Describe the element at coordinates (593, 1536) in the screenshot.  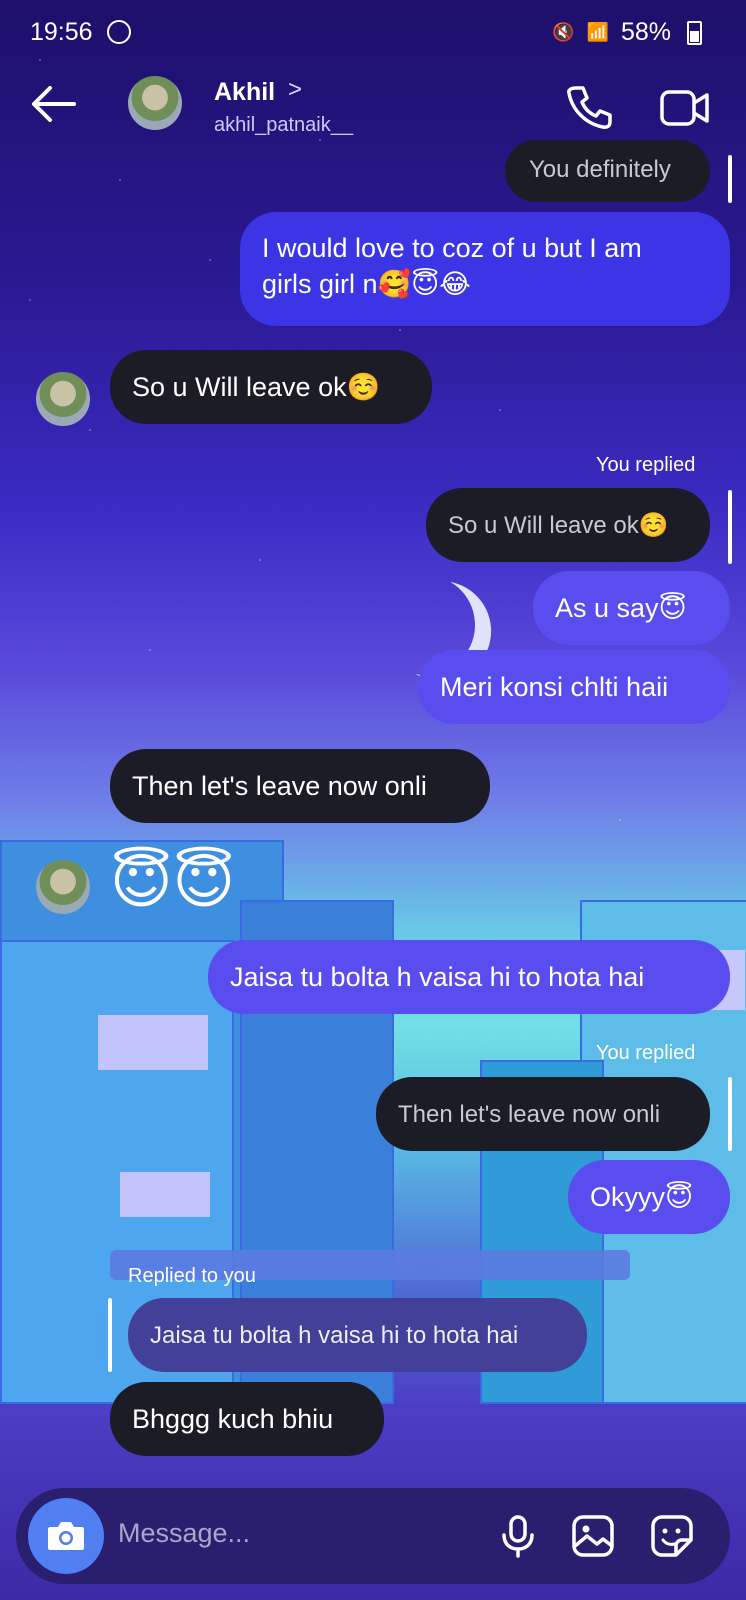
I see `image-icon` at that location.